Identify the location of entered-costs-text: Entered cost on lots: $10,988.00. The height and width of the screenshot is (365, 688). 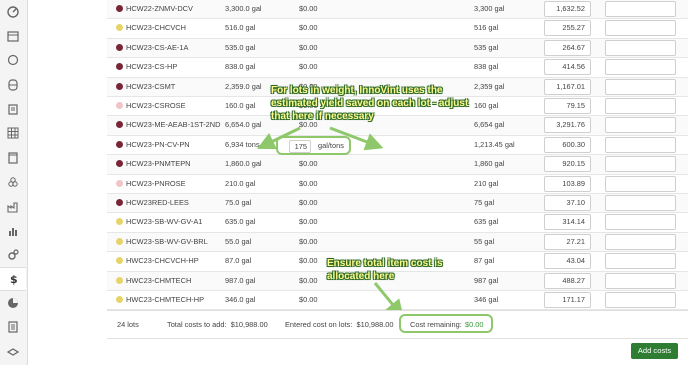
(339, 324).